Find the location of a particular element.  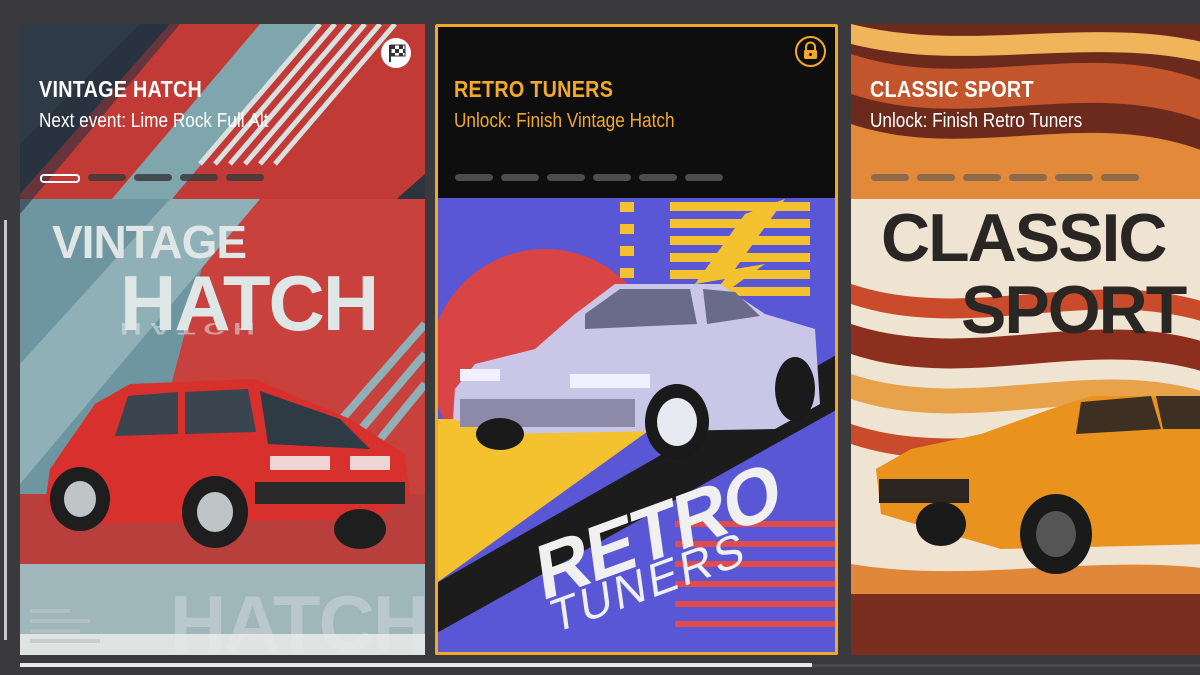

carousel-scrollbar-thumb is located at coordinates (416, 665).